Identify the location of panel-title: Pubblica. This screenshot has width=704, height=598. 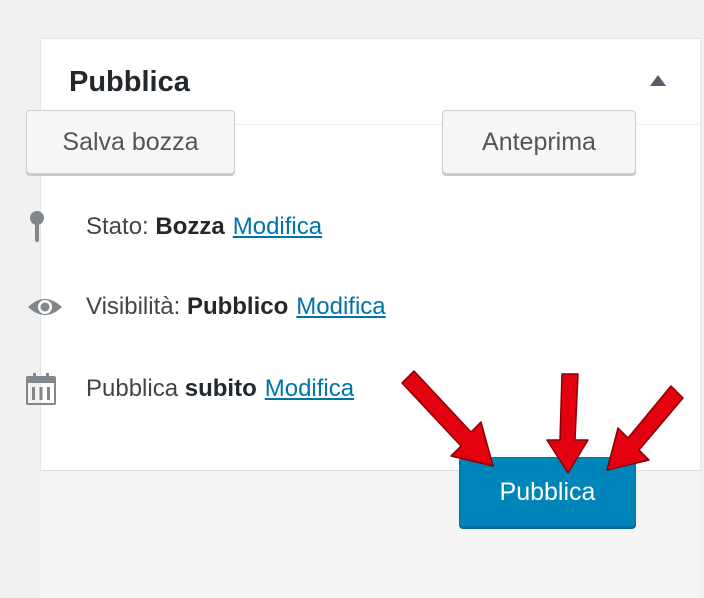
(129, 82).